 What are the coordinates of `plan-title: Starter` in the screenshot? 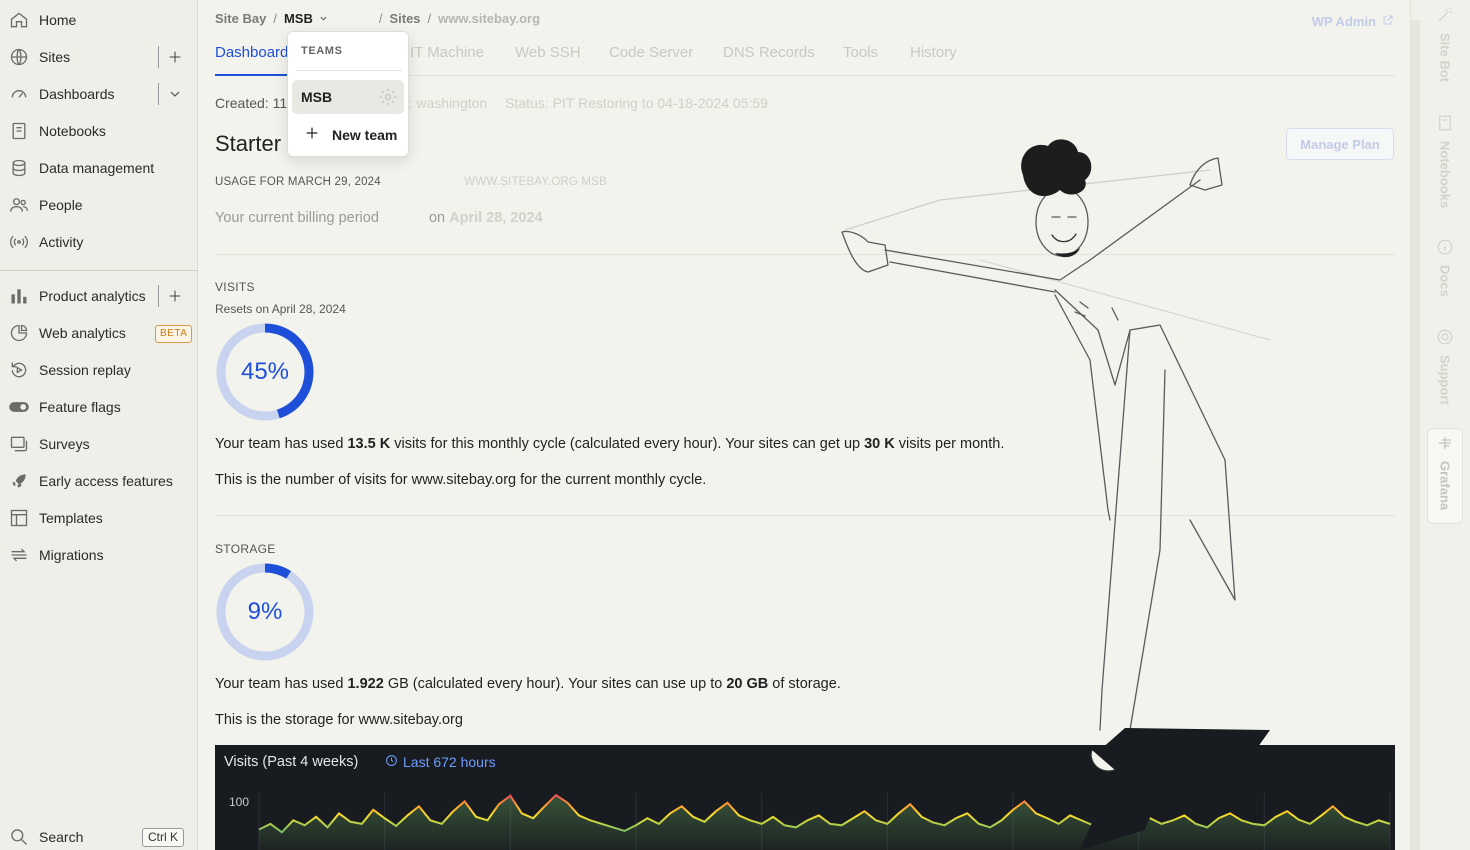 It's located at (248, 143).